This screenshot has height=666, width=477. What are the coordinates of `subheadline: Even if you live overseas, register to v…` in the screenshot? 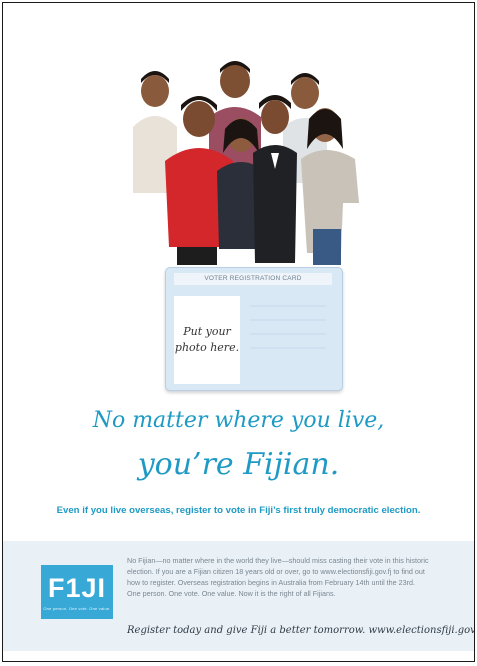 It's located at (238, 510).